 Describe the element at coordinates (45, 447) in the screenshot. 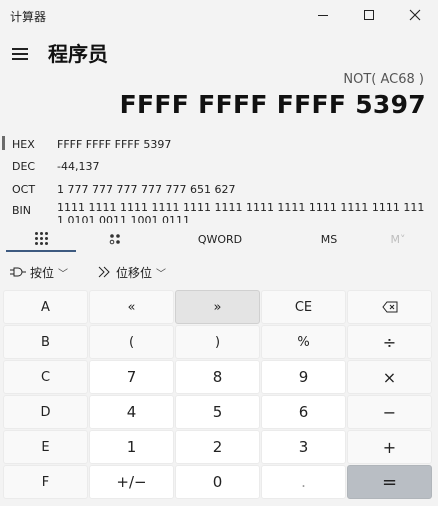

I see `key-e: E` at that location.